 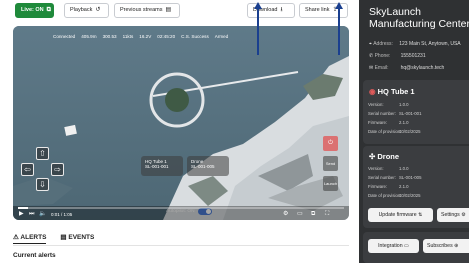 I want to click on previous-streams-button: Previous streams ▤, so click(x=147, y=10).